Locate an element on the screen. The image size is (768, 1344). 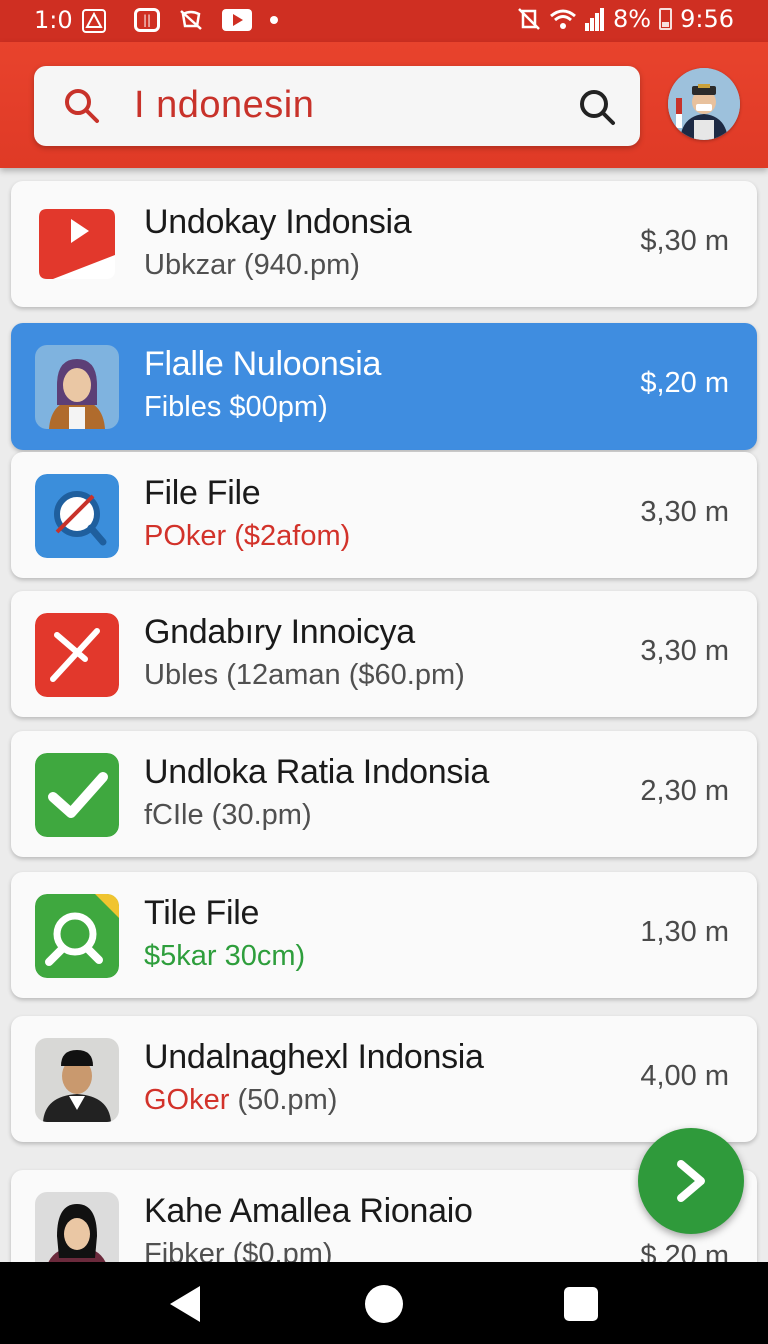
item-title: Tile File is located at coordinates (202, 913).